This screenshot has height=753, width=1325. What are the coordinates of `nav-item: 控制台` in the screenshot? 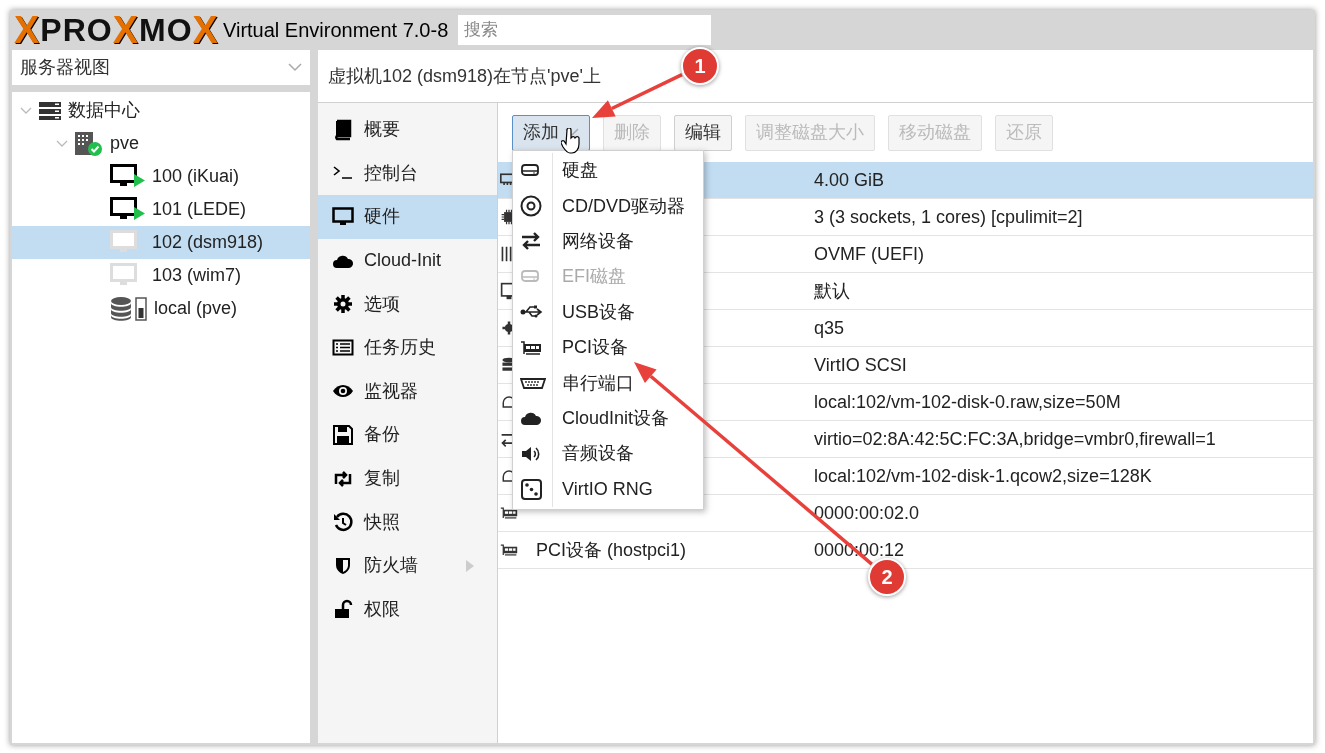 It's located at (407, 173).